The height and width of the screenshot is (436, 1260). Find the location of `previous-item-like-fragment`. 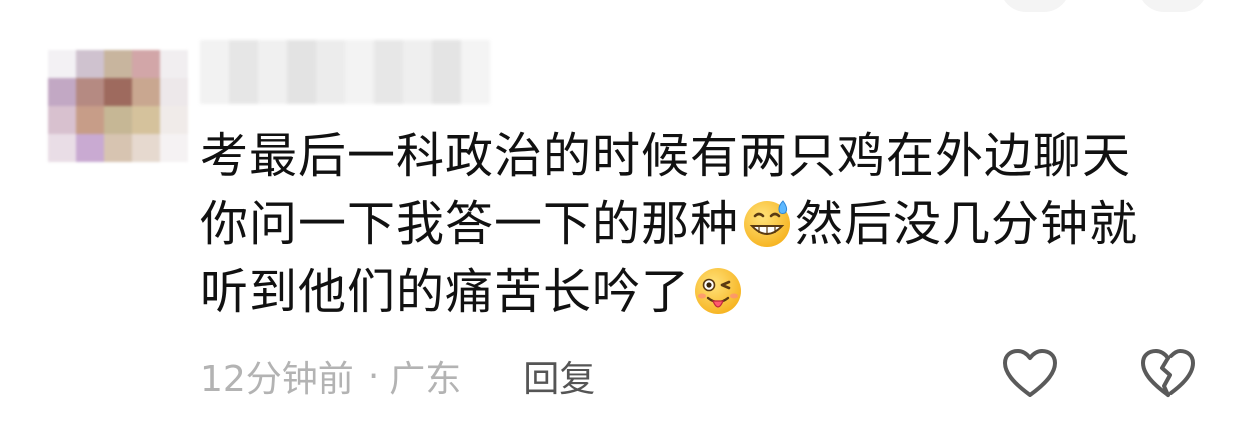

previous-item-like-fragment is located at coordinates (1035, 6).